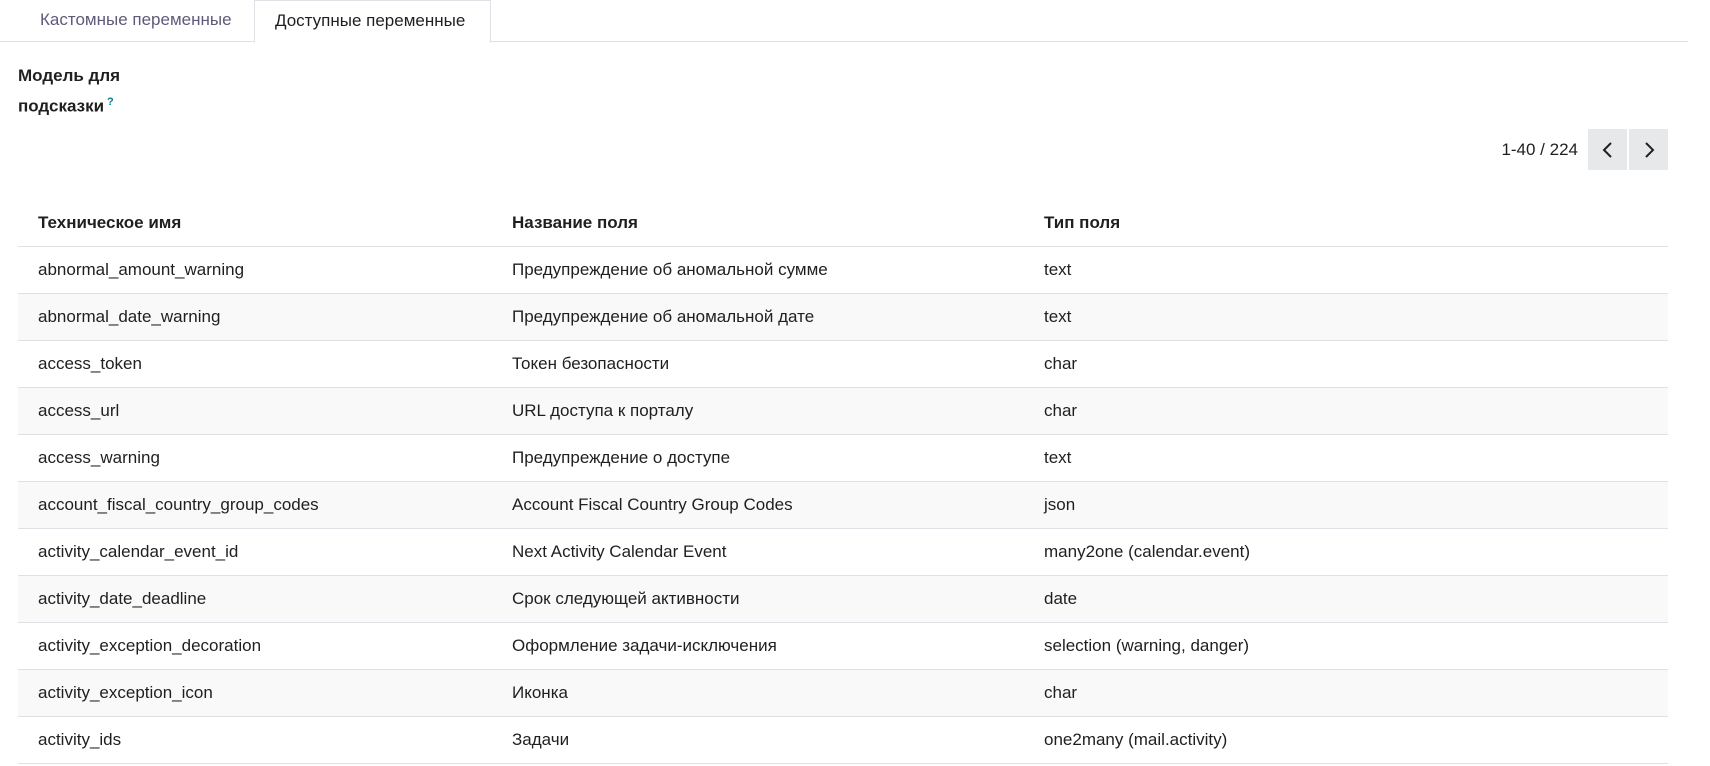 This screenshot has height=766, width=1710. I want to click on pager: 1-40 / 224, so click(1584, 149).